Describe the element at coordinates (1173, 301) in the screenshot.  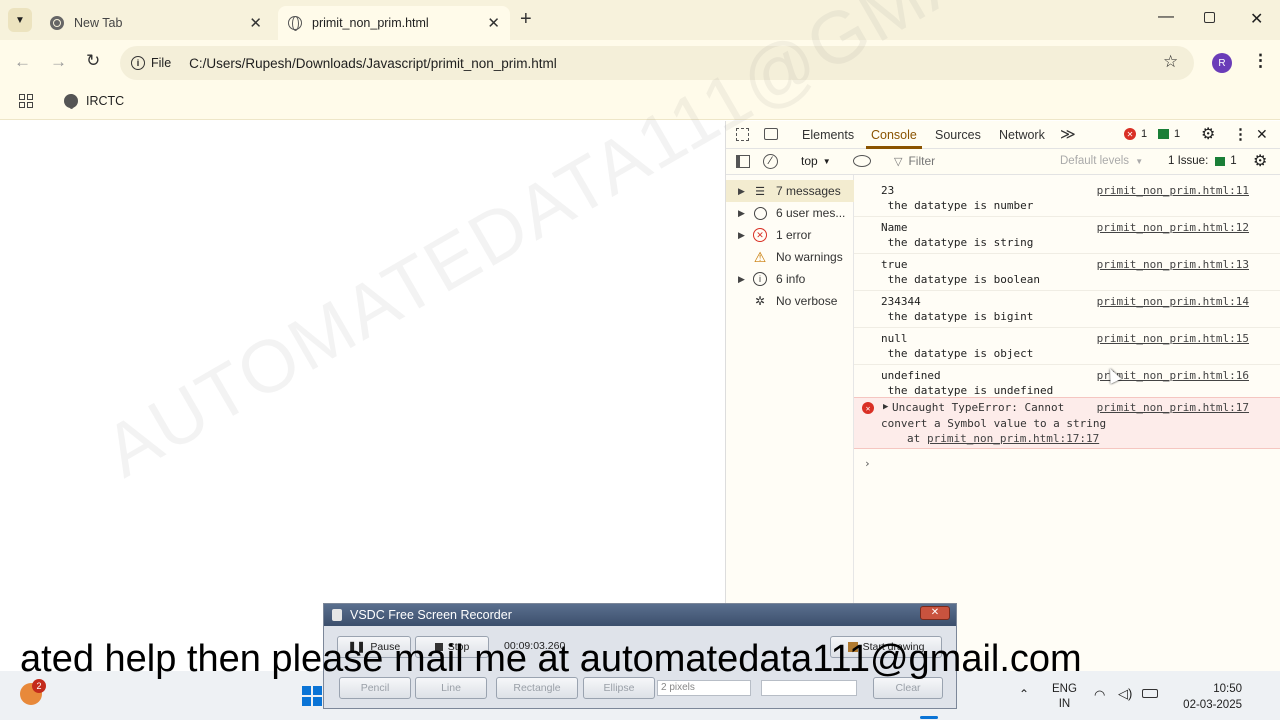
I see `source-link: primit_non_prim.html:14` at that location.